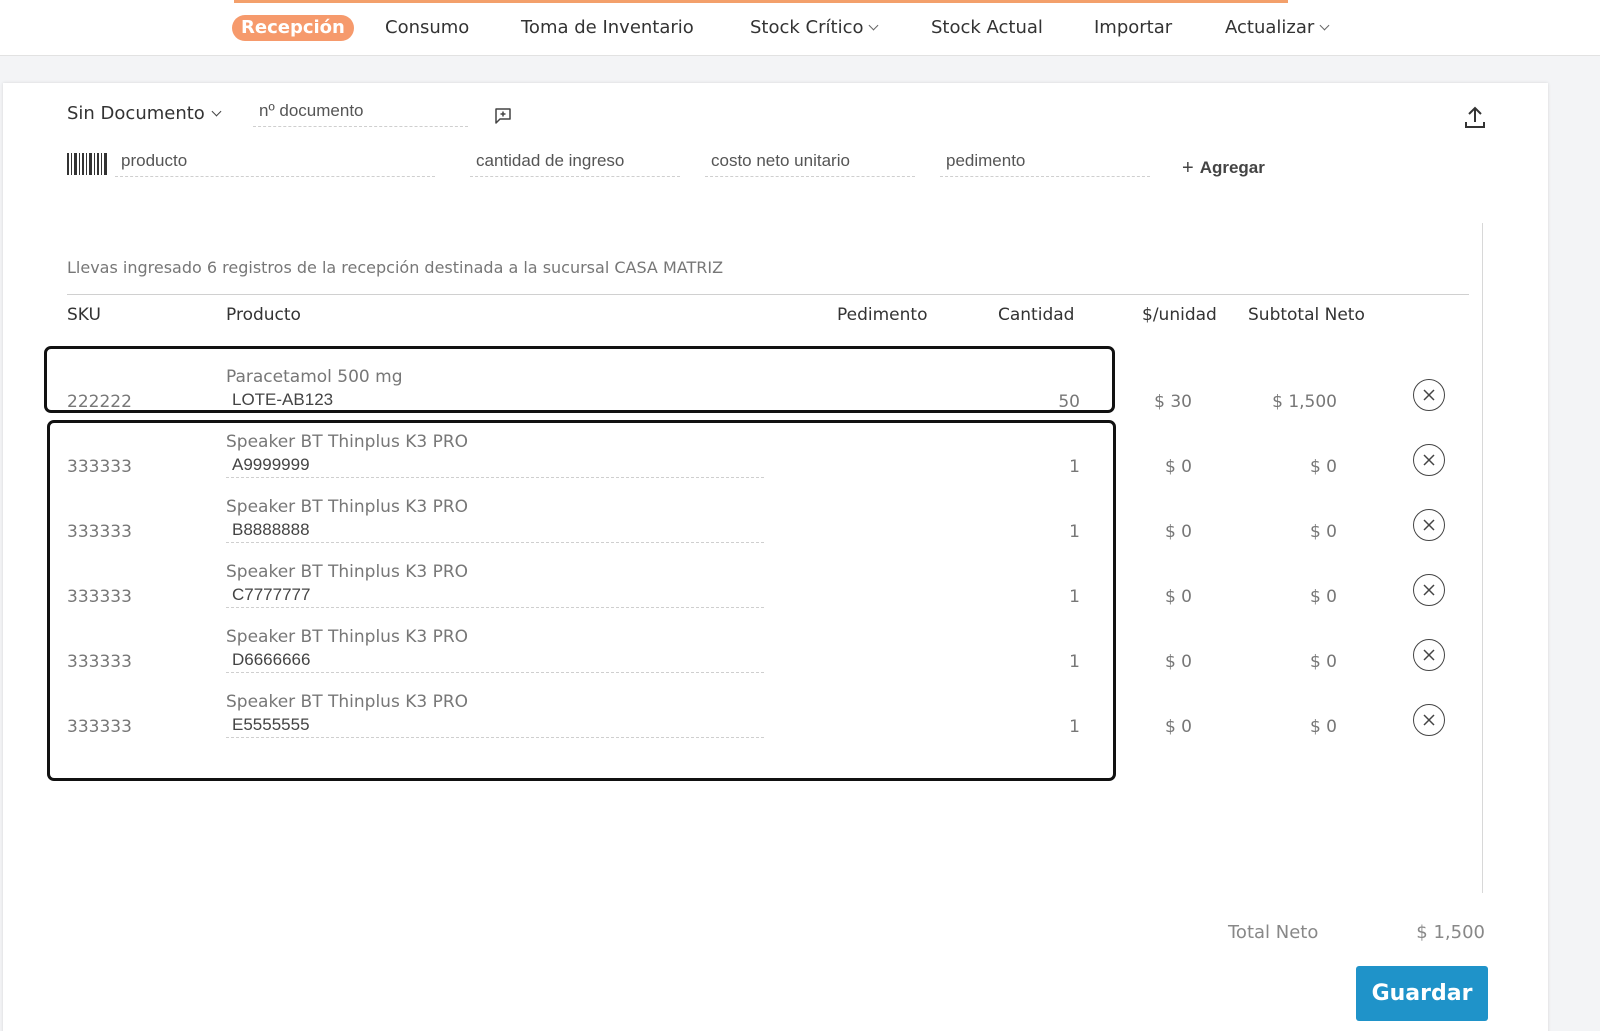 This screenshot has width=1600, height=1031. What do you see at coordinates (278, 161) in the screenshot?
I see `product-input` at bounding box center [278, 161].